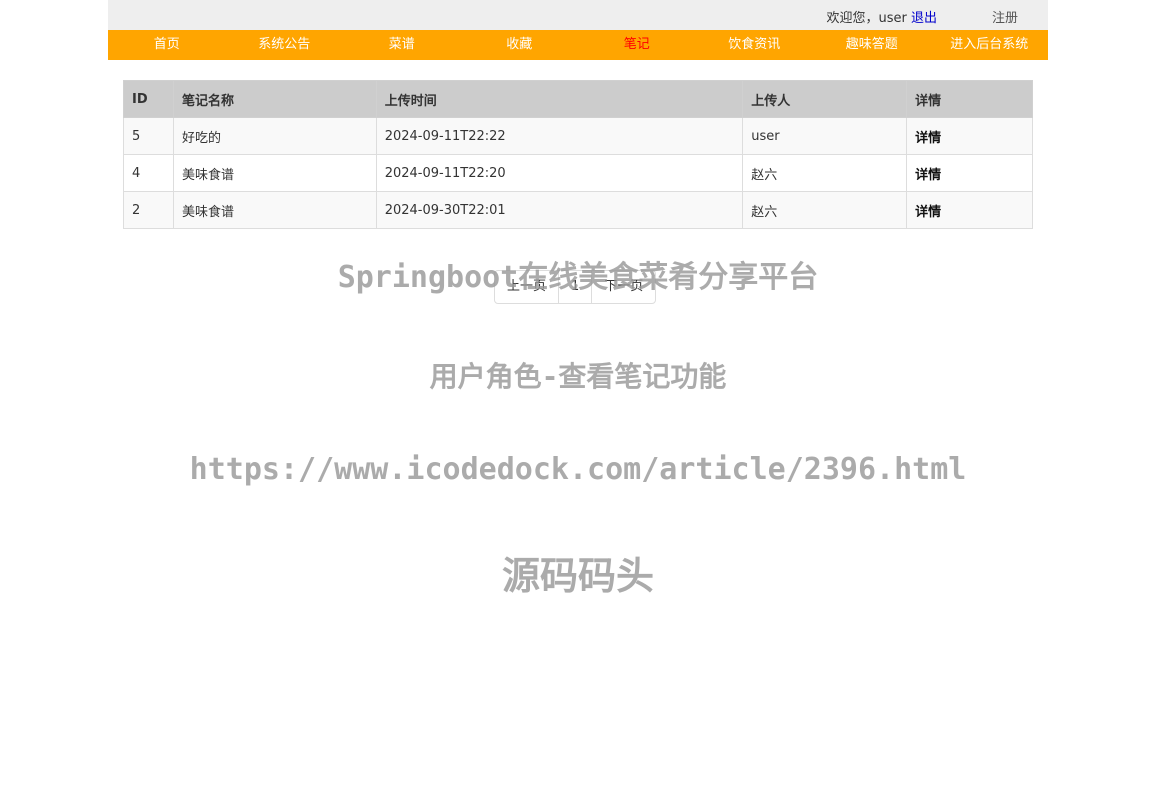 The width and height of the screenshot is (1156, 786). What do you see at coordinates (559, 99) in the screenshot?
I see `column-header-time: 上传时间` at bounding box center [559, 99].